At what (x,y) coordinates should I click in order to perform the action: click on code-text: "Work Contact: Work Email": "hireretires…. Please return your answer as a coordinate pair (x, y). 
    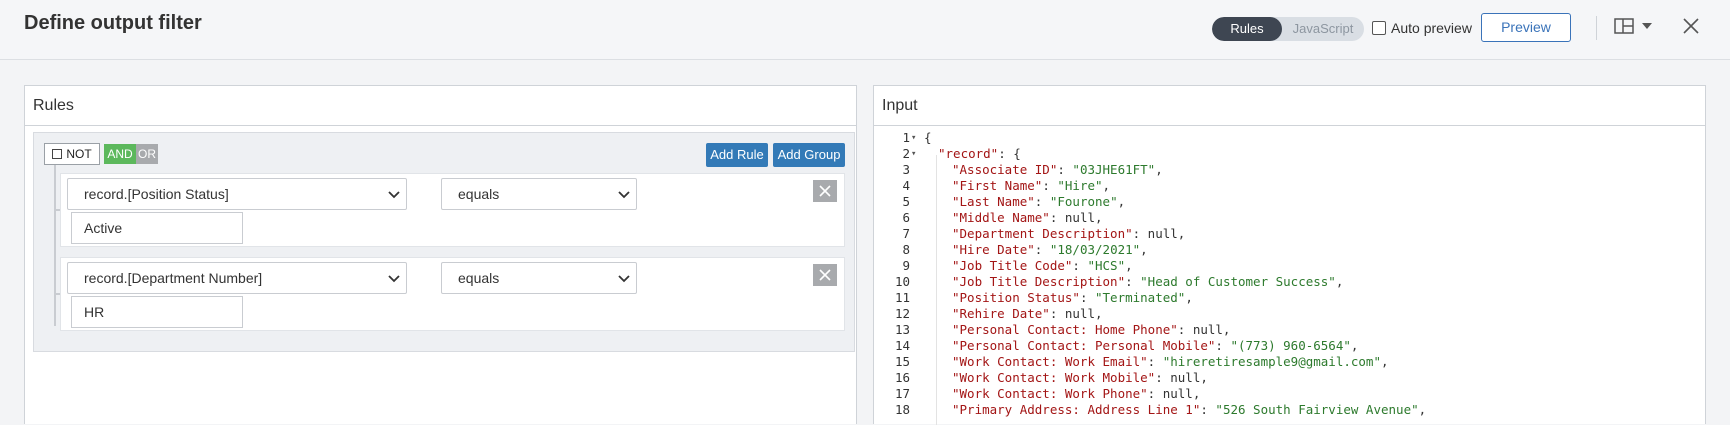
    Looking at the image, I should click on (1170, 362).